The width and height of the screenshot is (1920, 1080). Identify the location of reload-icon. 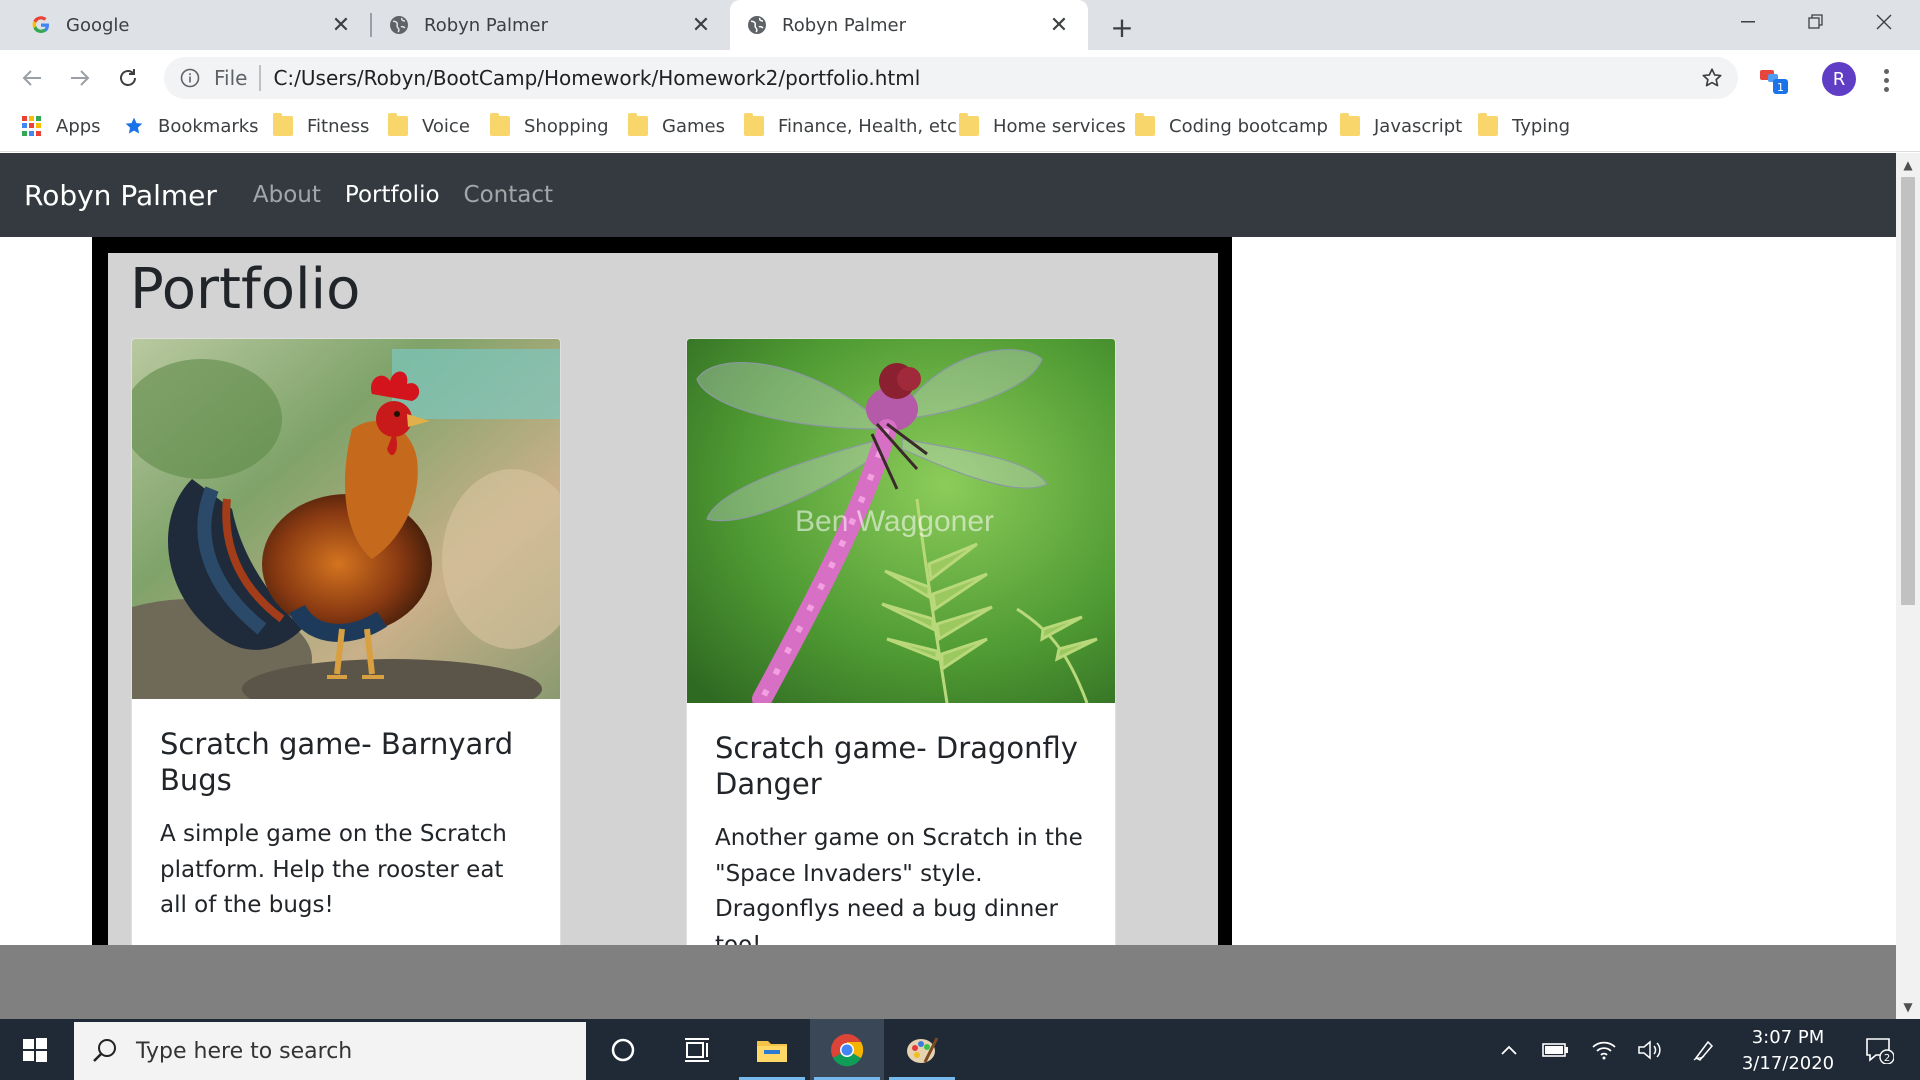
(128, 78).